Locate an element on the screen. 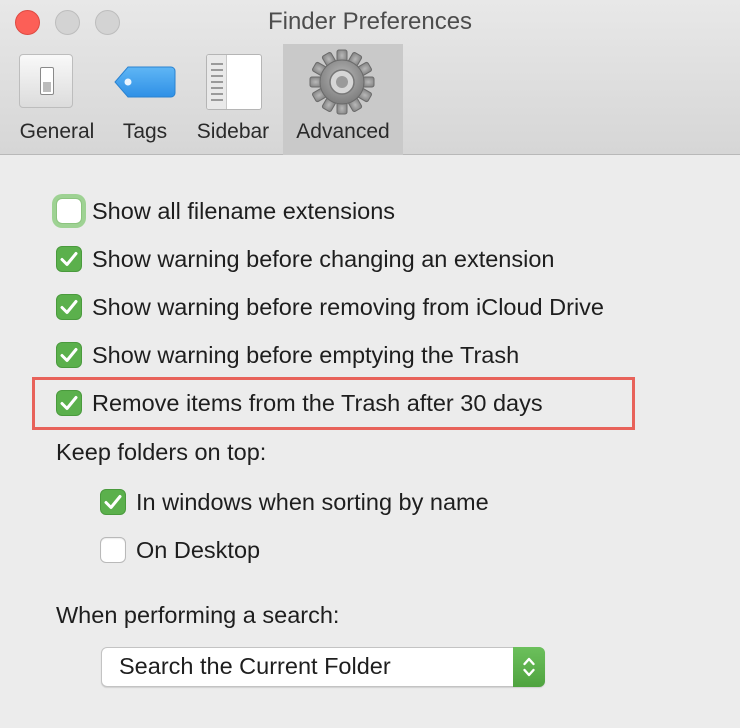 This screenshot has height=728, width=740. search-scope-popup: Search the Current Folder is located at coordinates (323, 667).